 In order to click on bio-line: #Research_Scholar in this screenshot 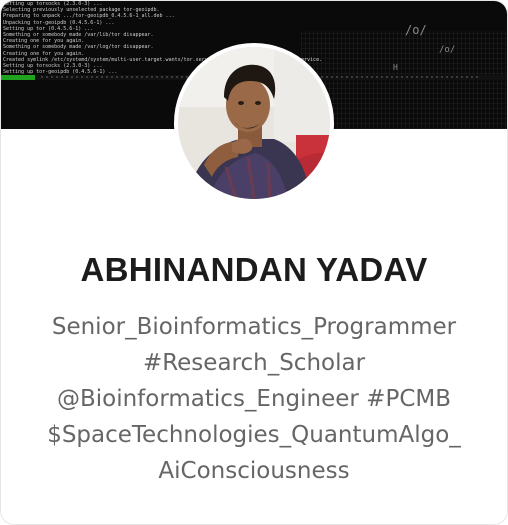, I will do `click(254, 363)`.